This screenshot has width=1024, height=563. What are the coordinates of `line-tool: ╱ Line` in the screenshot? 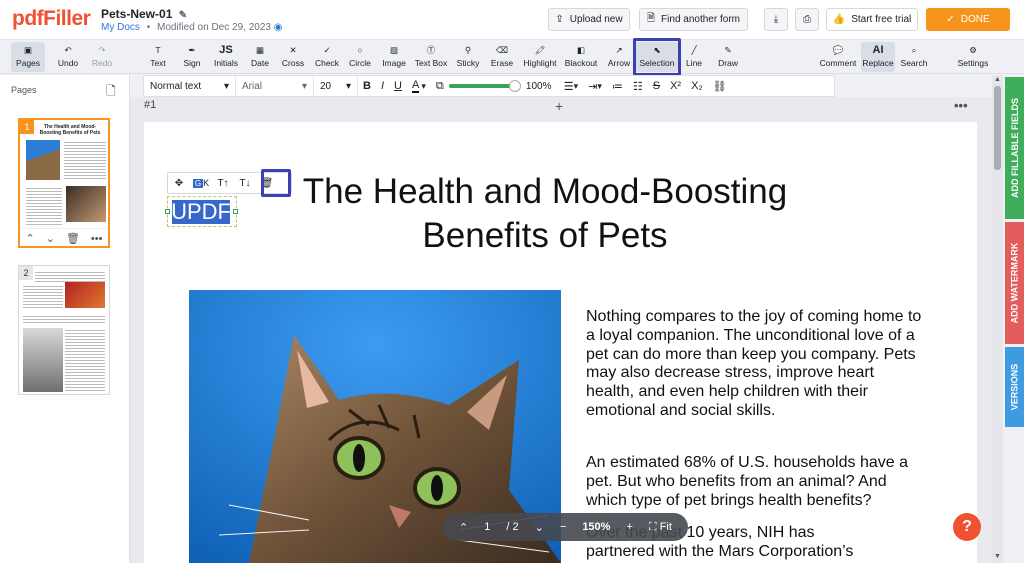 It's located at (694, 57).